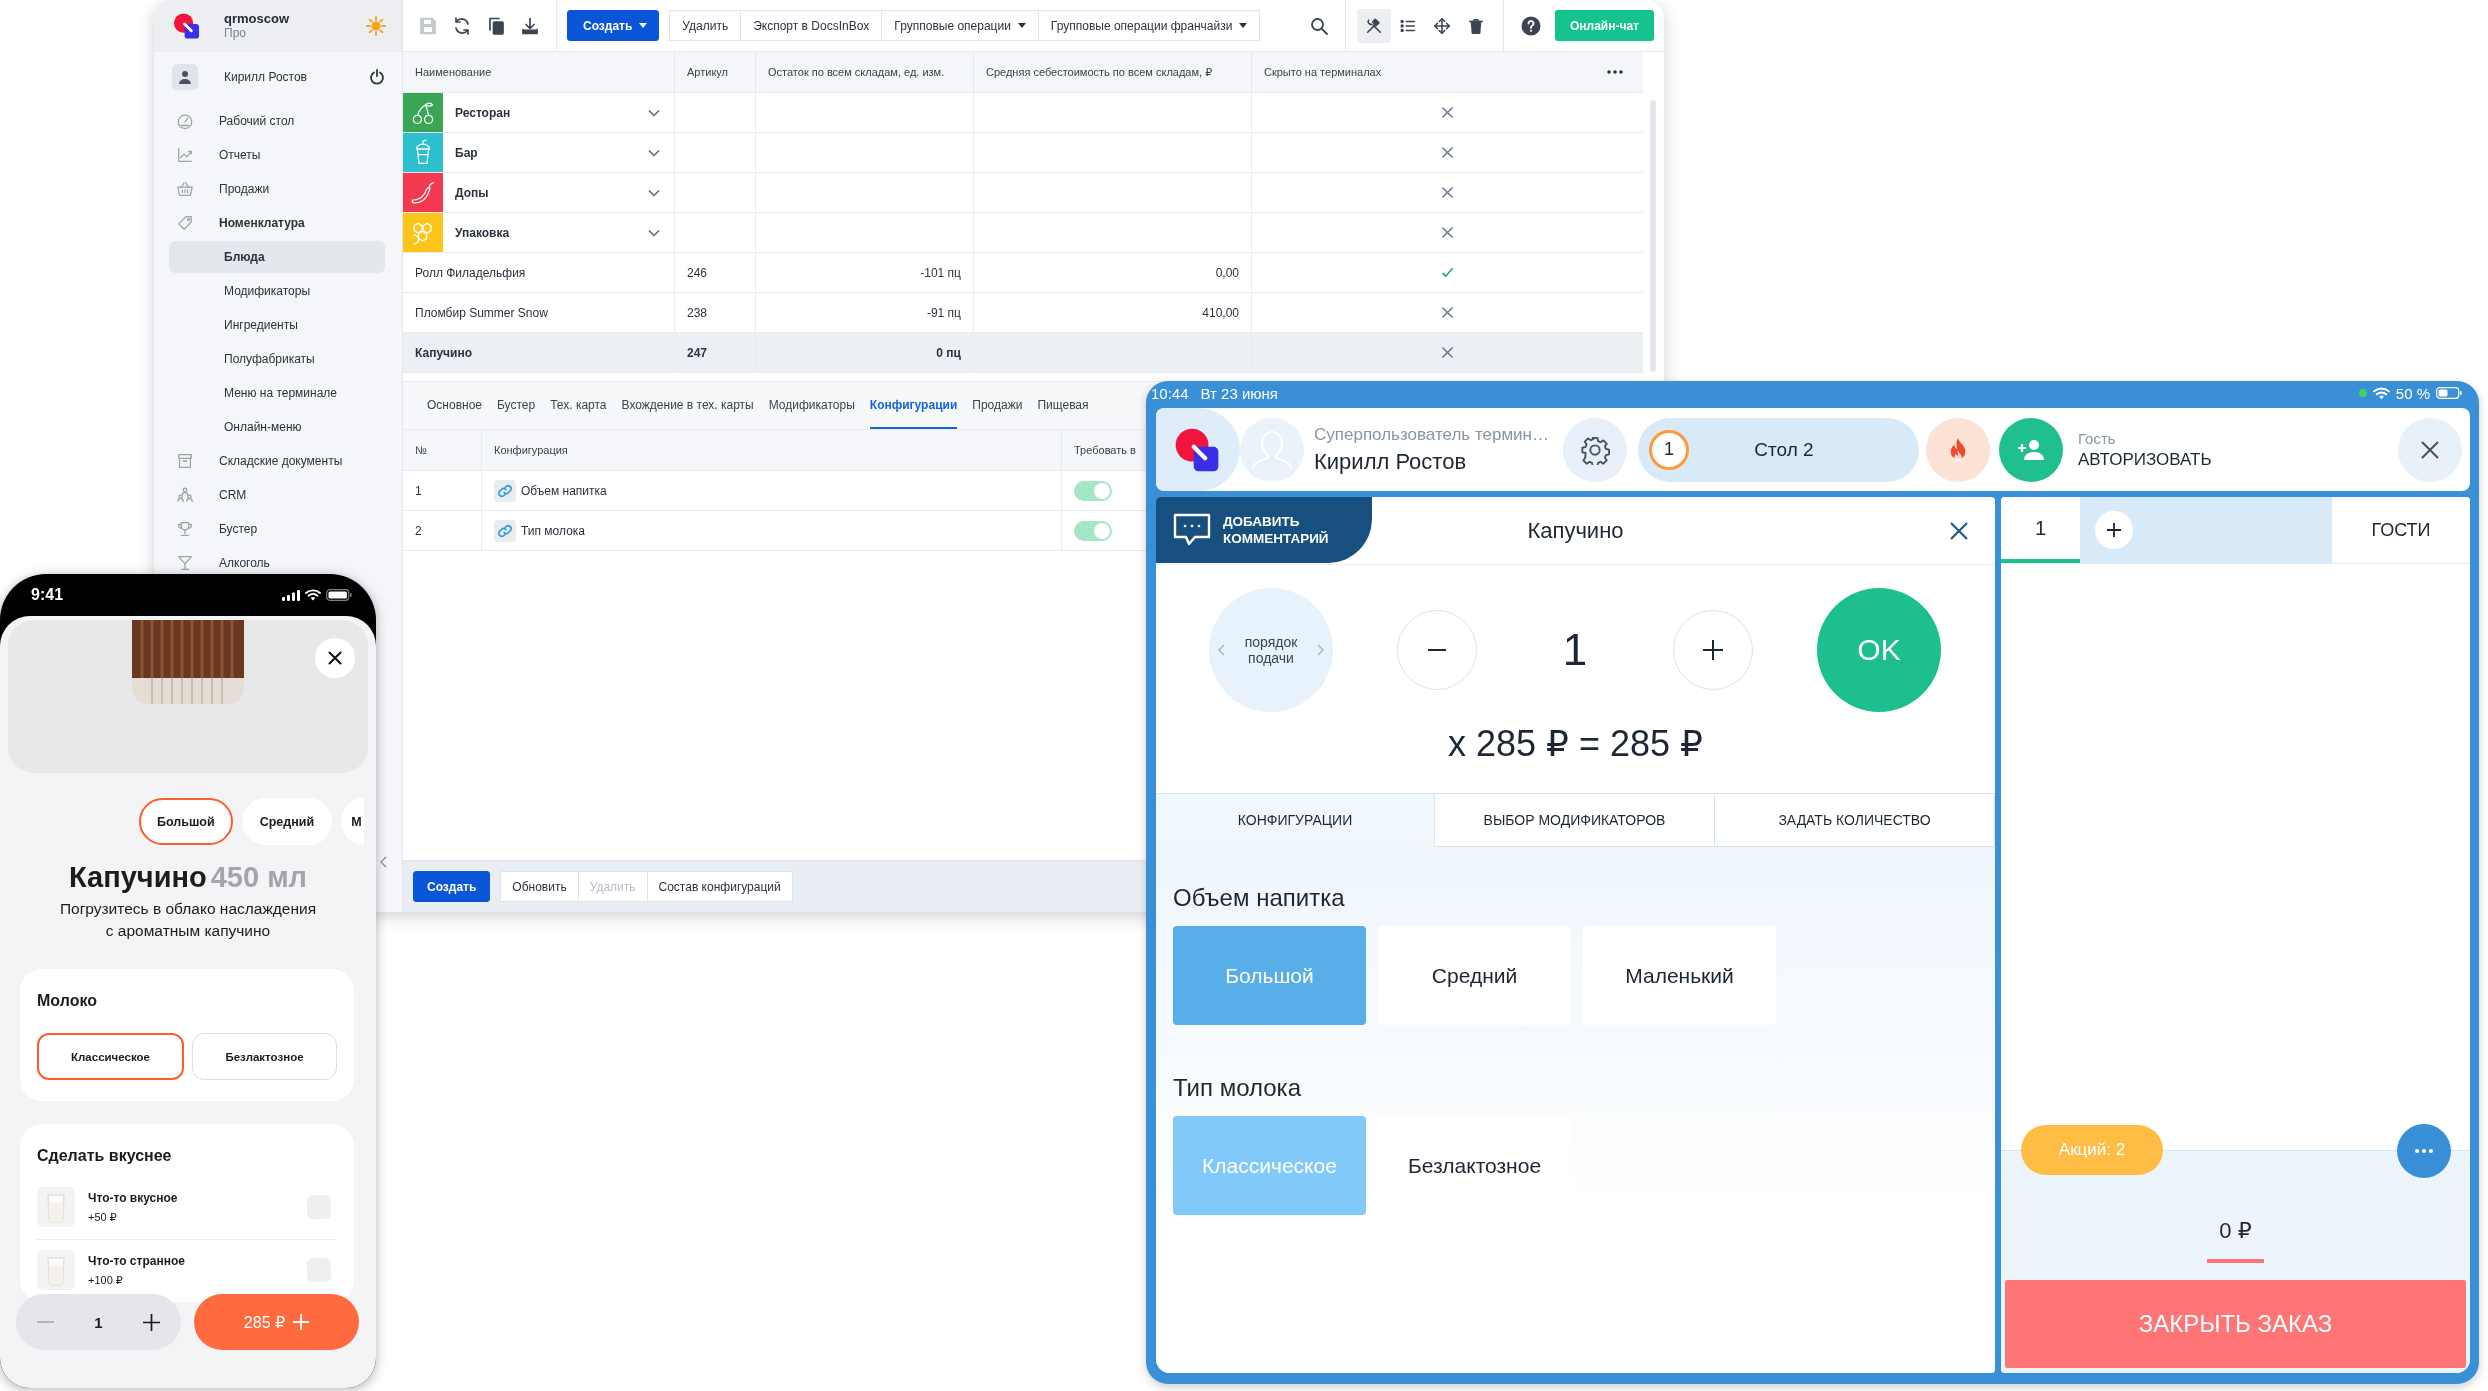  I want to click on basket-icon, so click(185, 189).